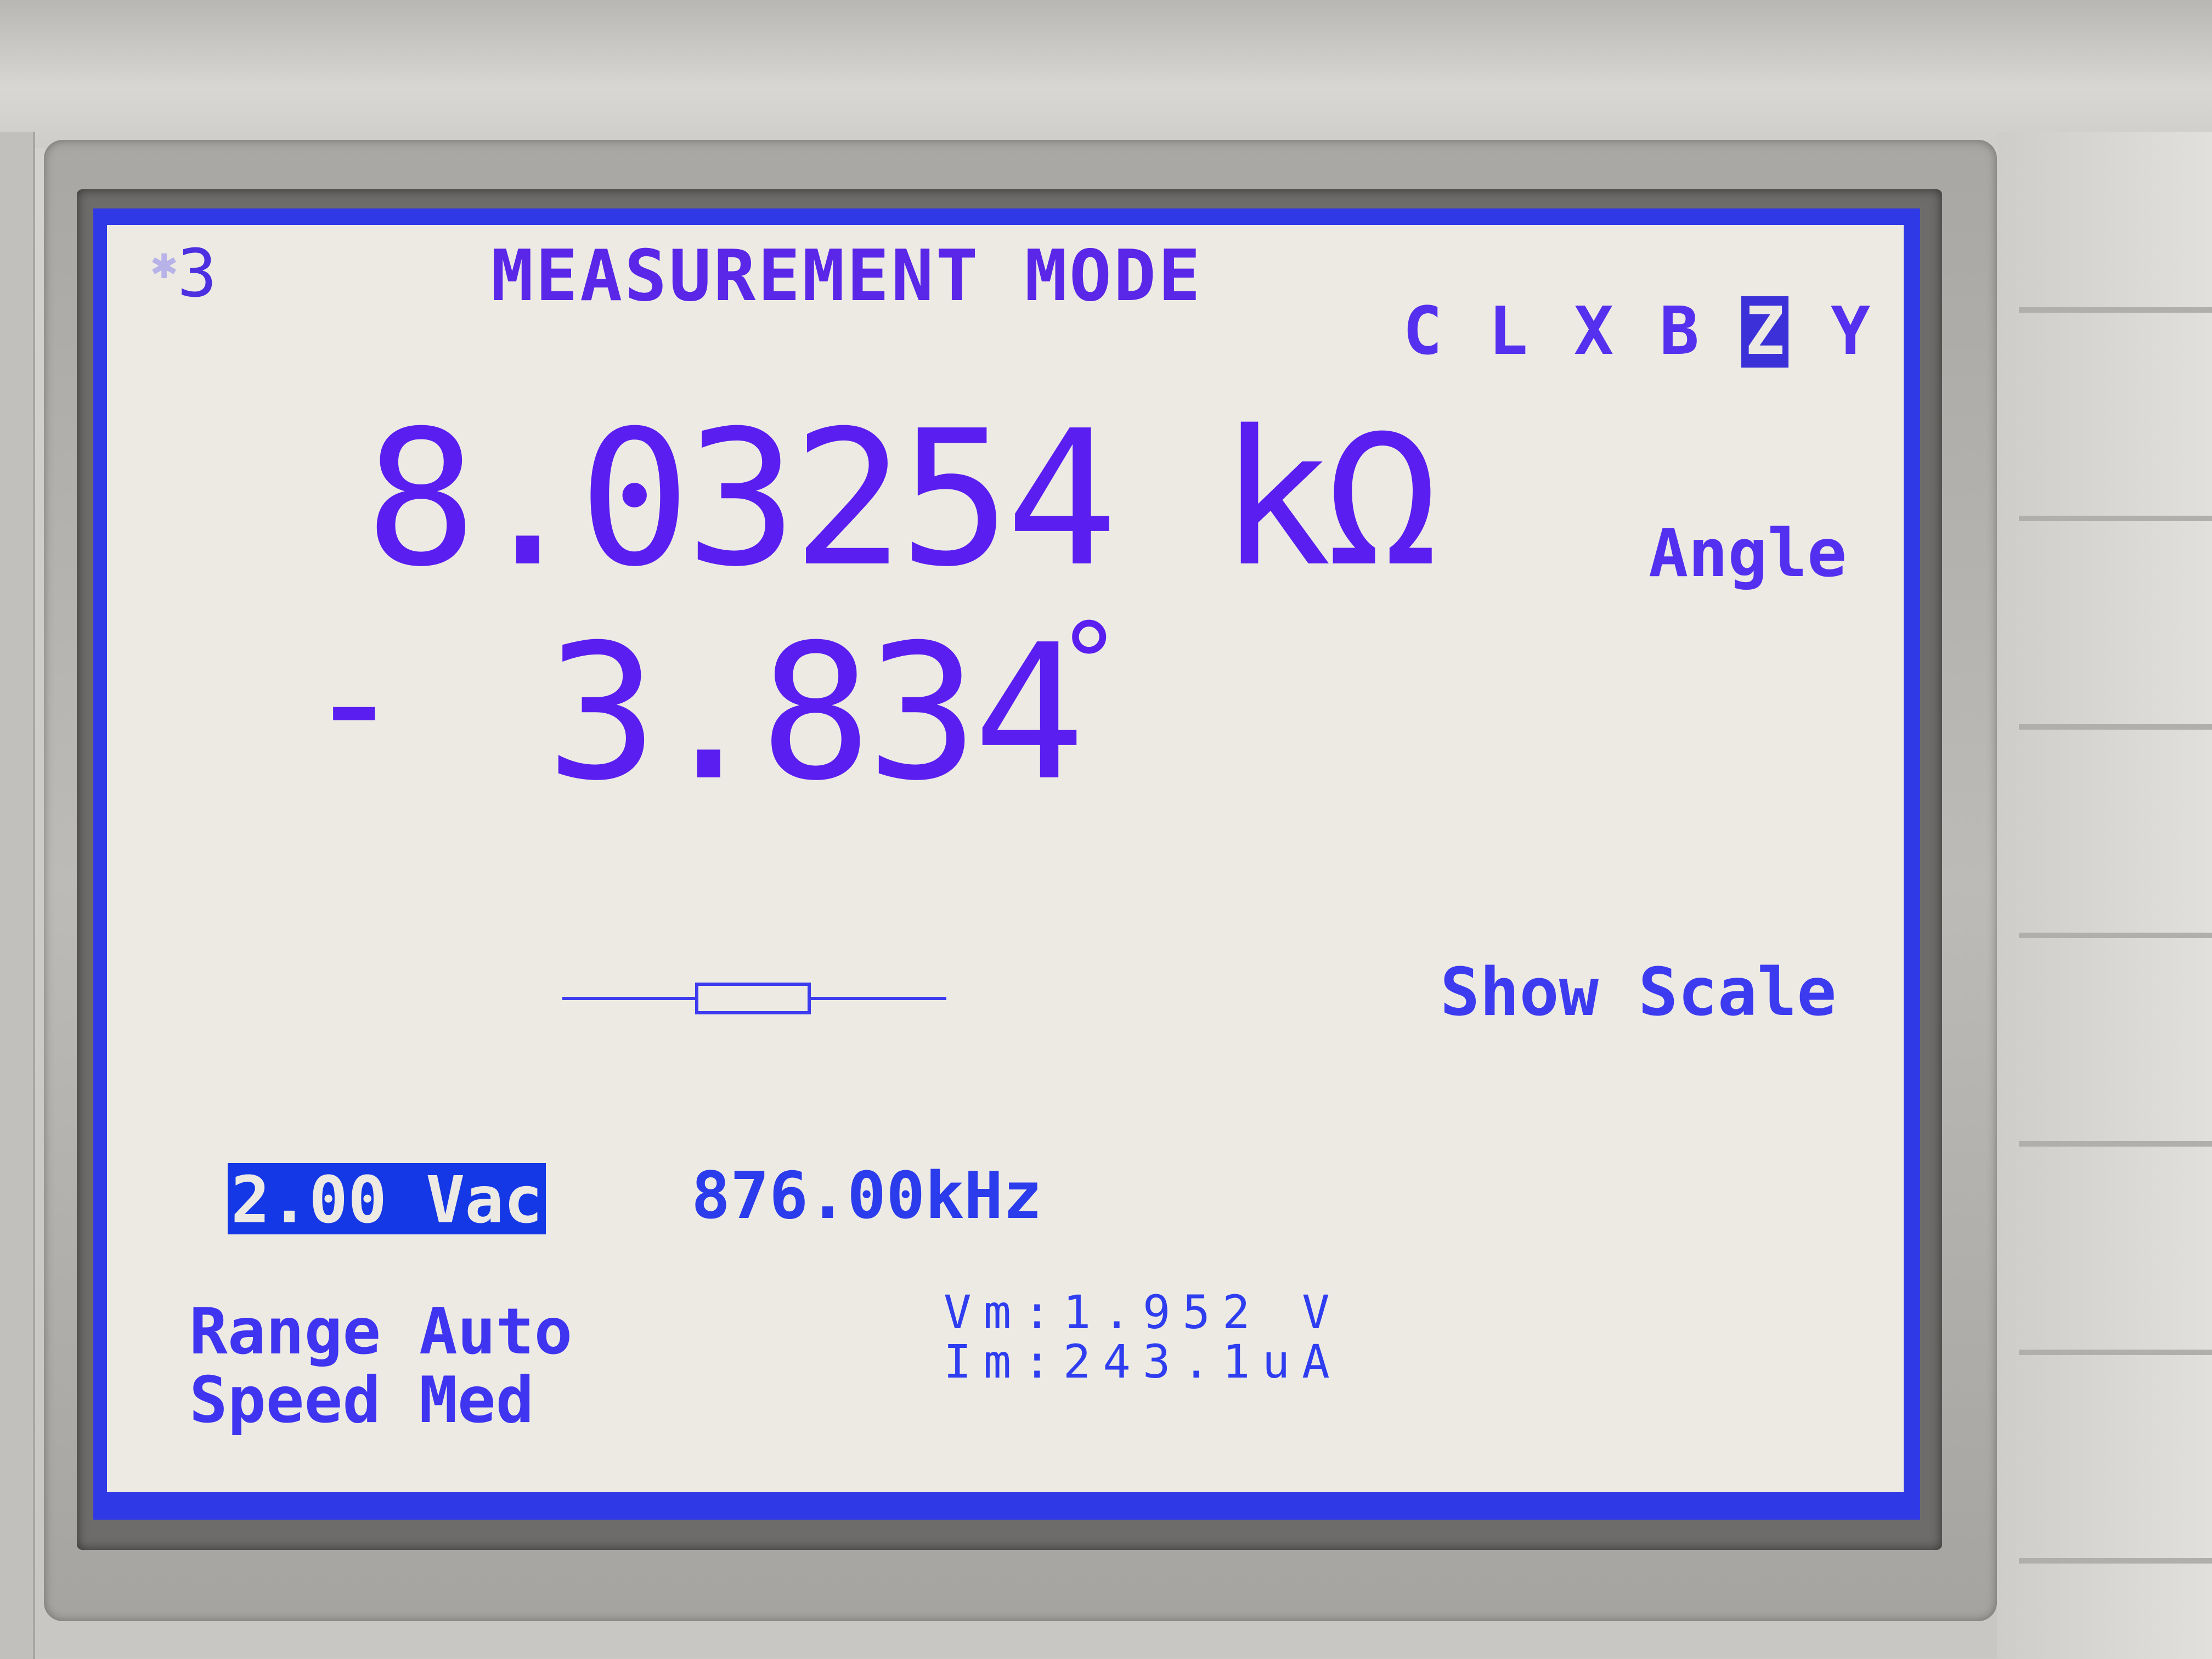 This screenshot has width=2212, height=1659. I want to click on param-z-selected: Z, so click(1764, 332).